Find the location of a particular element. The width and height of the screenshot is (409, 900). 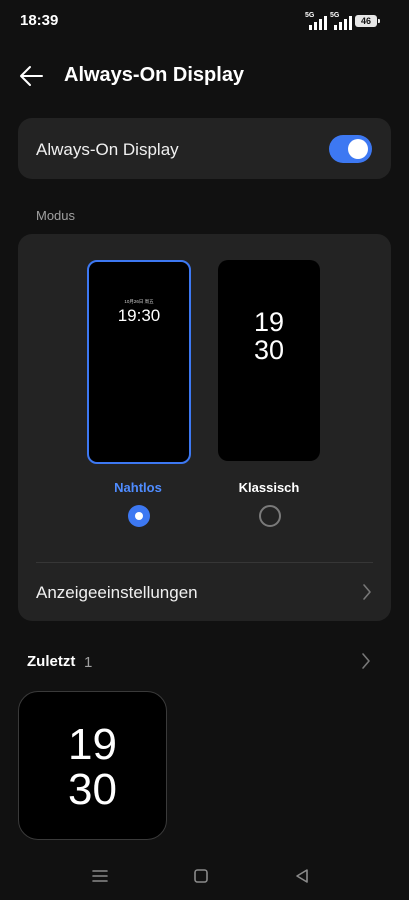

recent-style-tile: 19 30 is located at coordinates (92, 765).